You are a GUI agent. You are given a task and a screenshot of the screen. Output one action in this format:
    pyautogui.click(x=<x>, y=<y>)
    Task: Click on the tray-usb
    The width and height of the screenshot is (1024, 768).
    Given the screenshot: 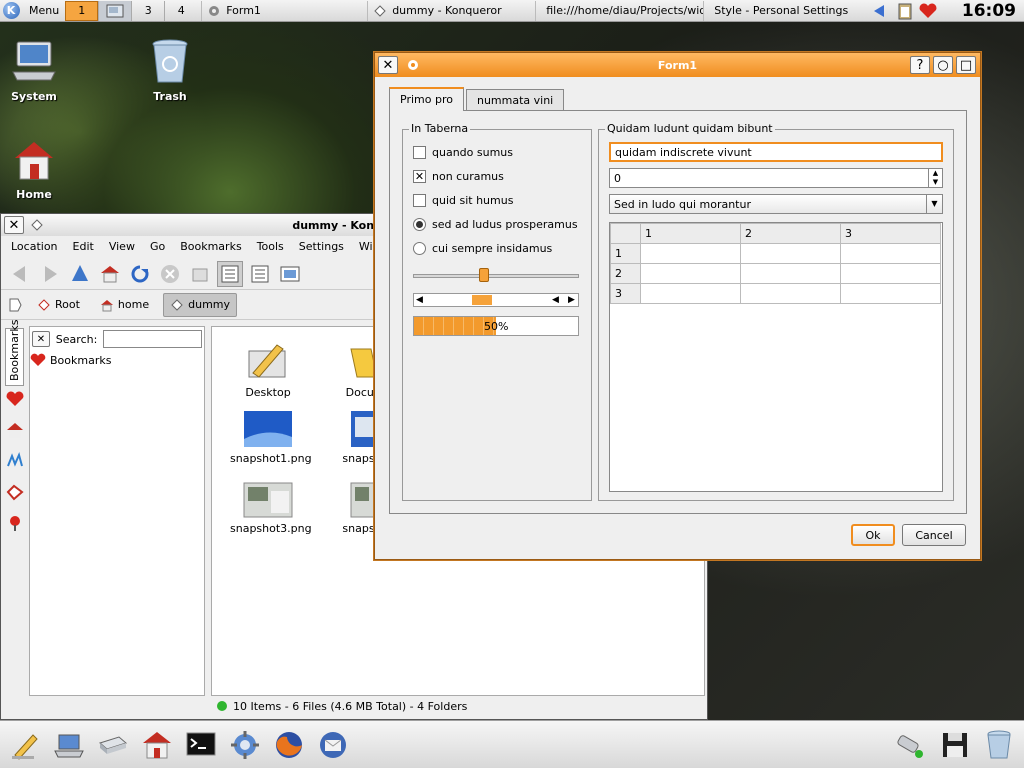 What is the action you would take?
    pyautogui.click(x=911, y=745)
    